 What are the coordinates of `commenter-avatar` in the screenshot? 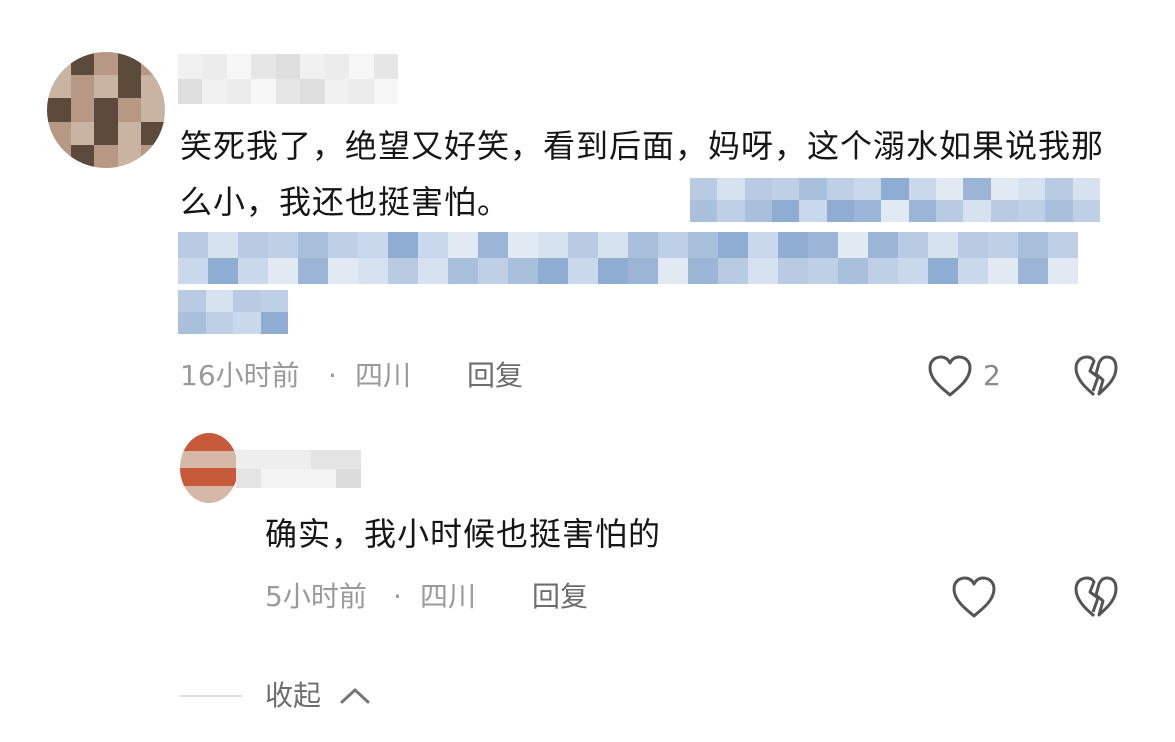 It's located at (106, 110).